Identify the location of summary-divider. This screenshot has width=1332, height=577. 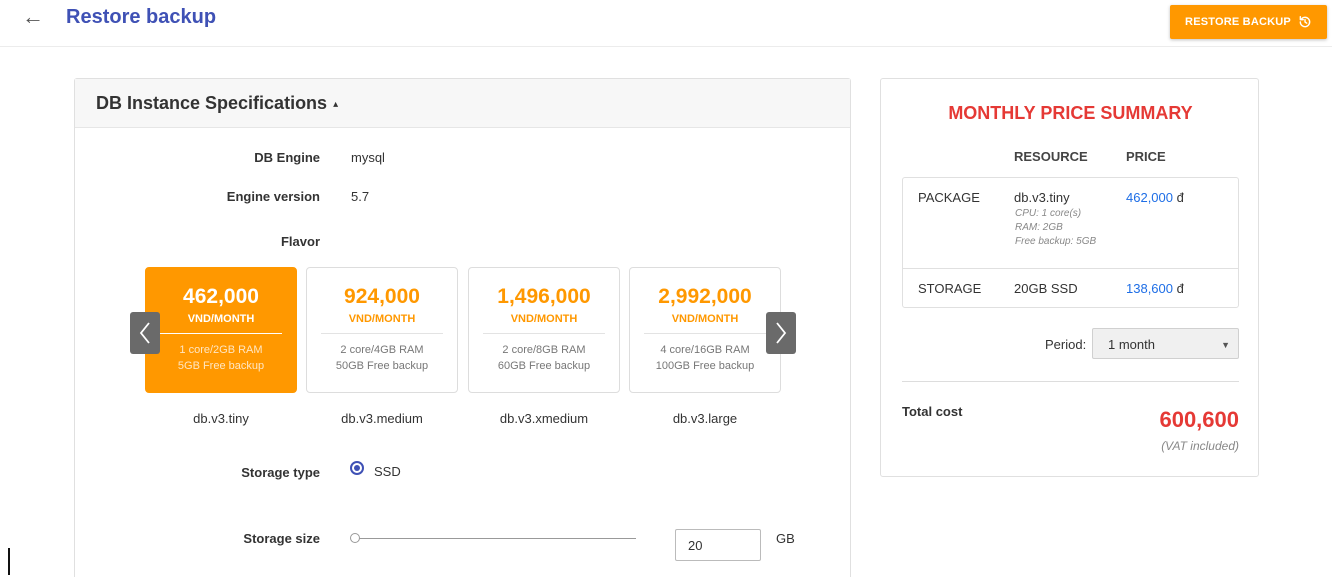
(1070, 381).